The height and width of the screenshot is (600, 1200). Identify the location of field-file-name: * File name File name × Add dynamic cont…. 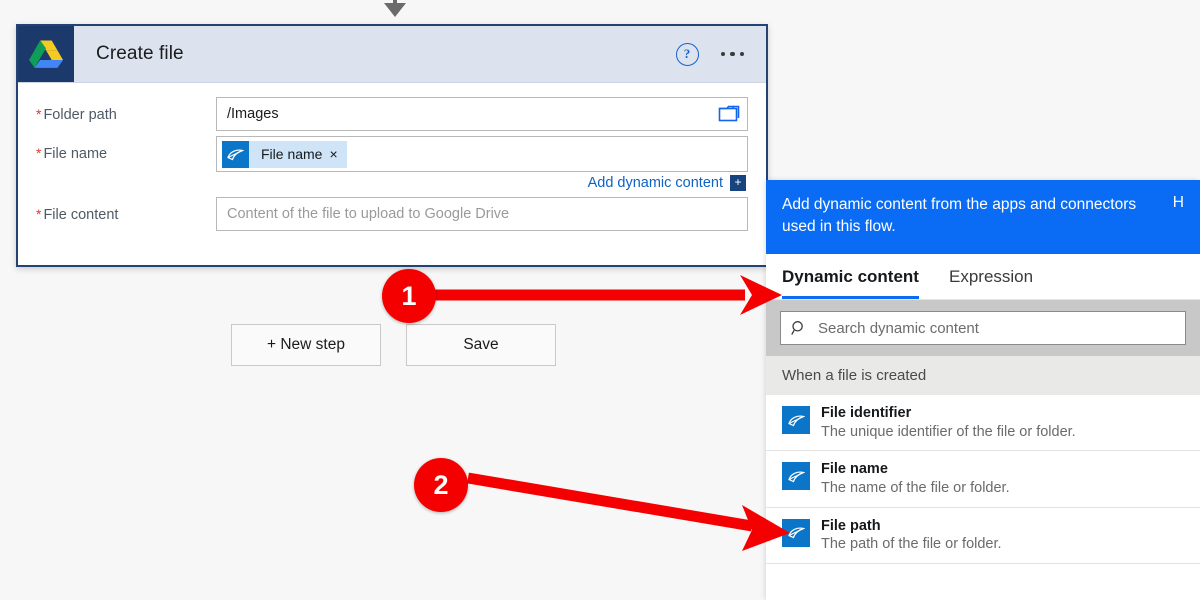
(392, 163).